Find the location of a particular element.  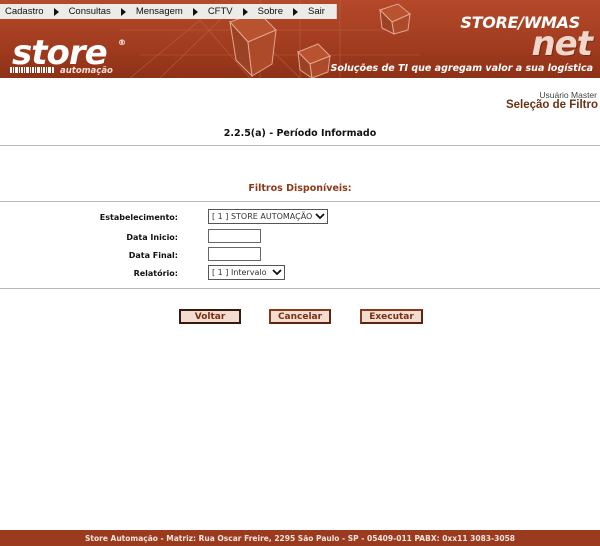

store-logo: store is located at coordinates (60, 53).